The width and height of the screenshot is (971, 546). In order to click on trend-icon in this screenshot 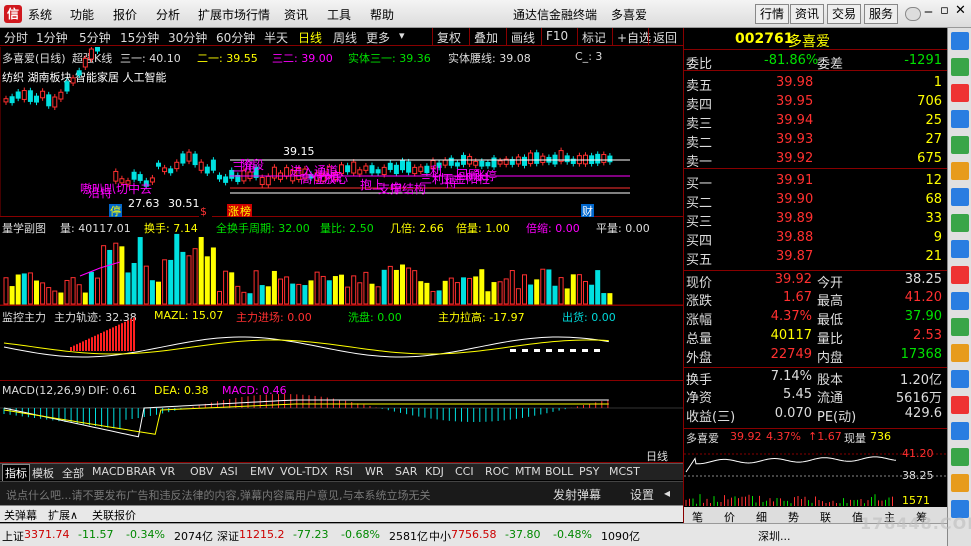, I will do `click(960, 145)`.